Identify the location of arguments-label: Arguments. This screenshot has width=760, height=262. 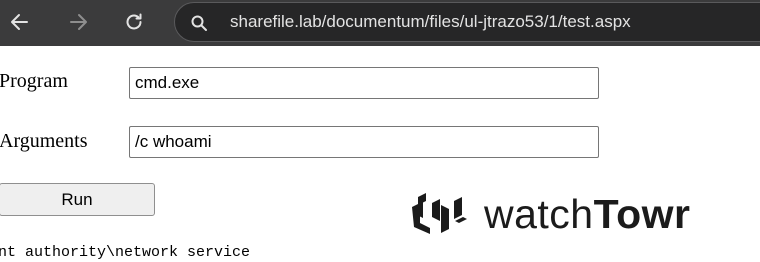
(44, 141).